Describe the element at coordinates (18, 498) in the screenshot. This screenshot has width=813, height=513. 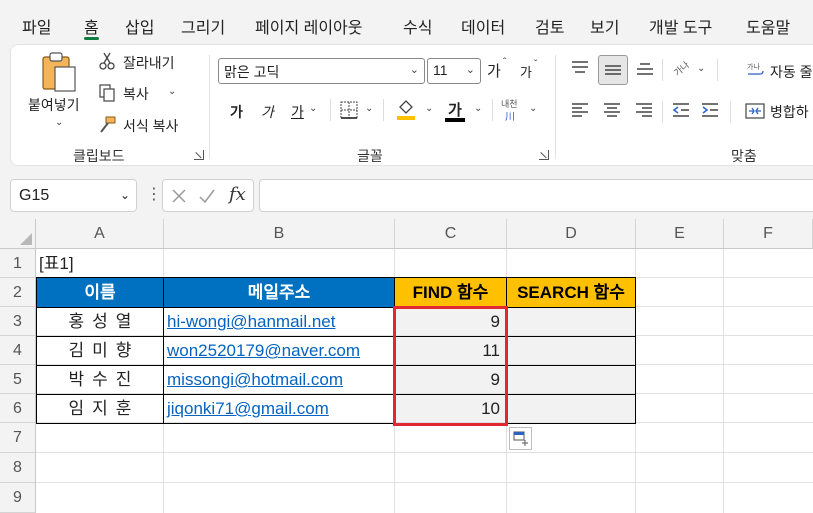
I see `row-header-9: 9` at that location.